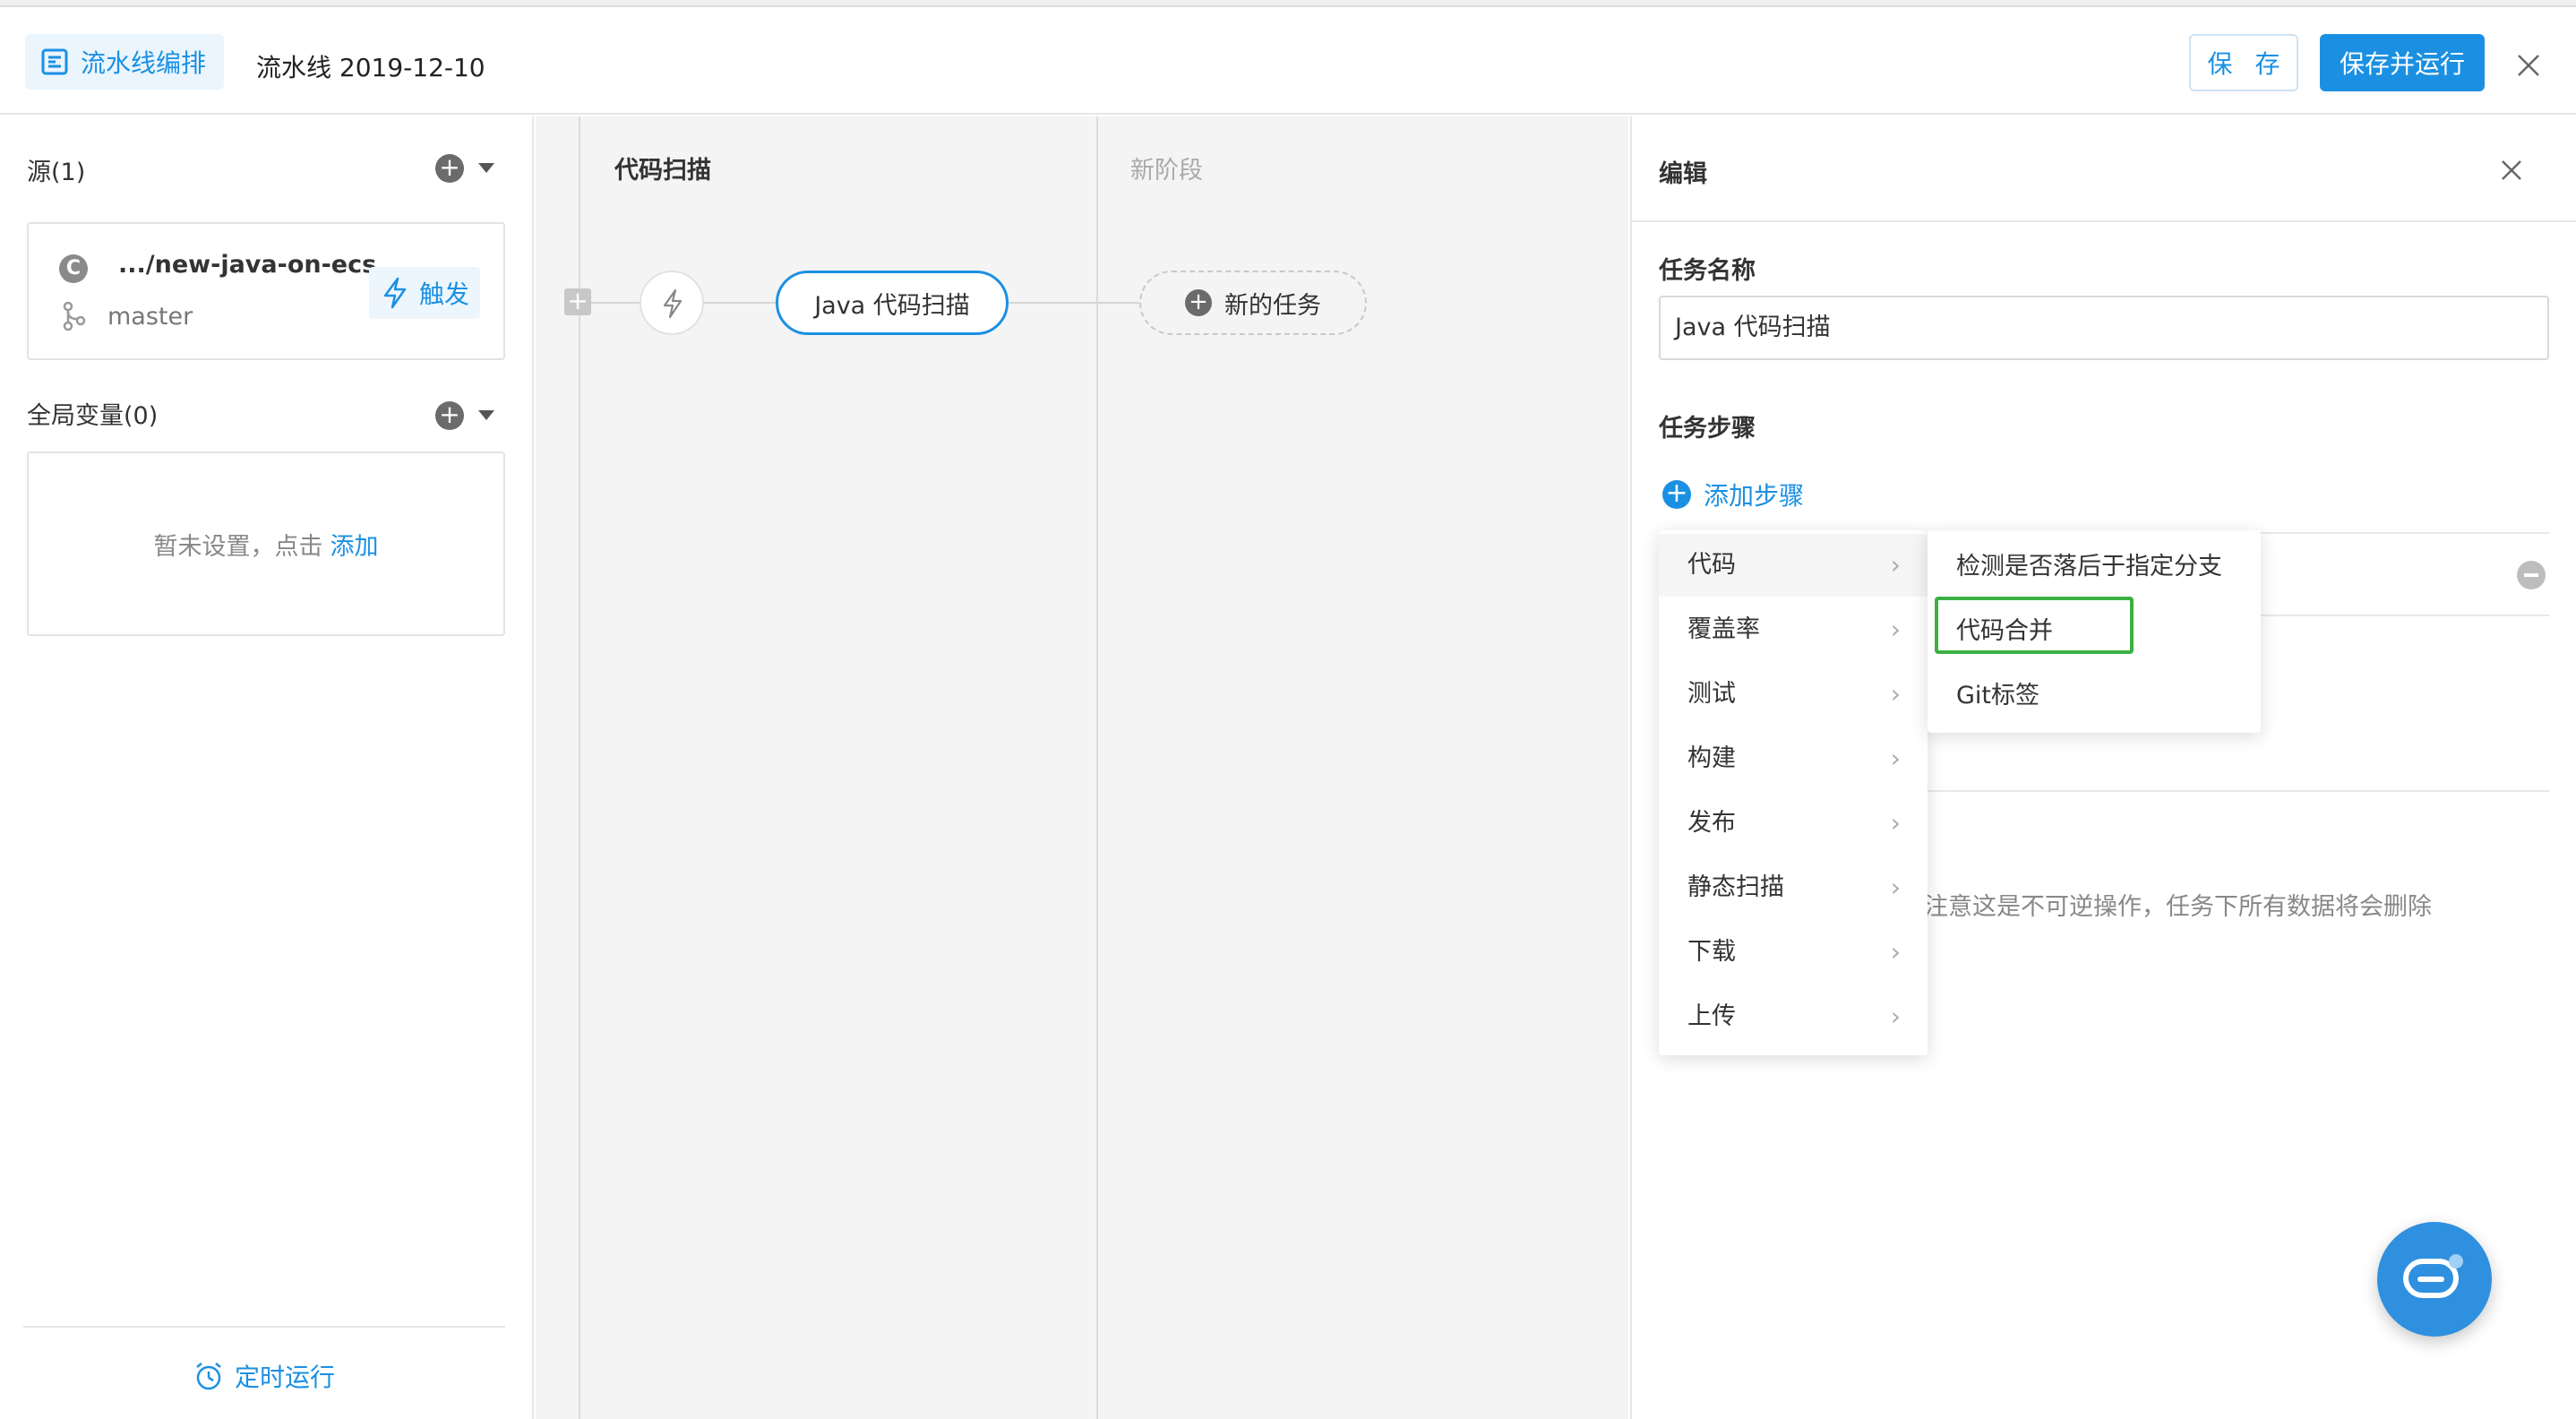 Image resolution: width=2576 pixels, height=1419 pixels. I want to click on add-var-link: 添加, so click(355, 545).